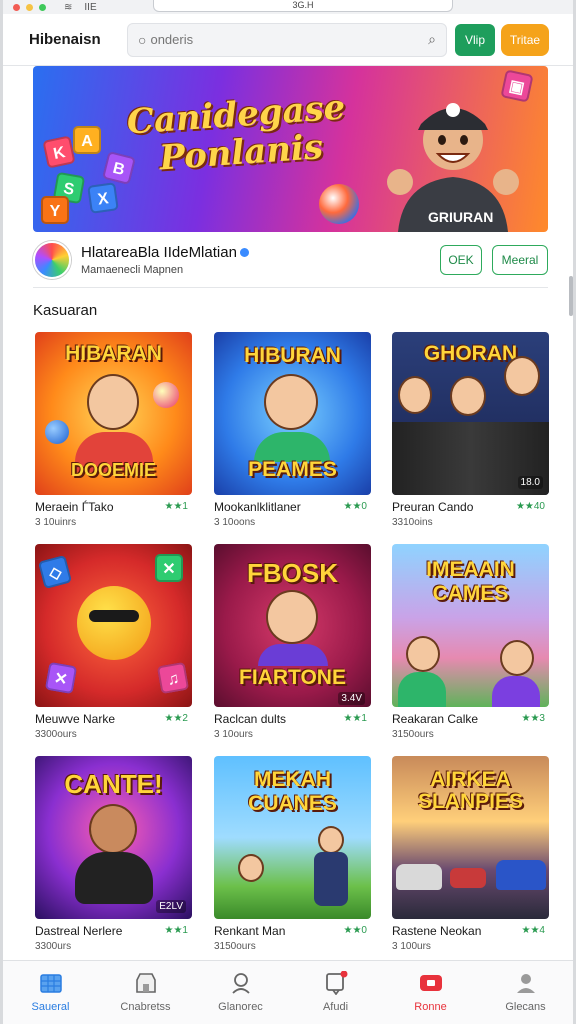 Image resolution: width=576 pixels, height=1024 pixels. Describe the element at coordinates (290, 287) in the screenshot. I see `divider` at that location.